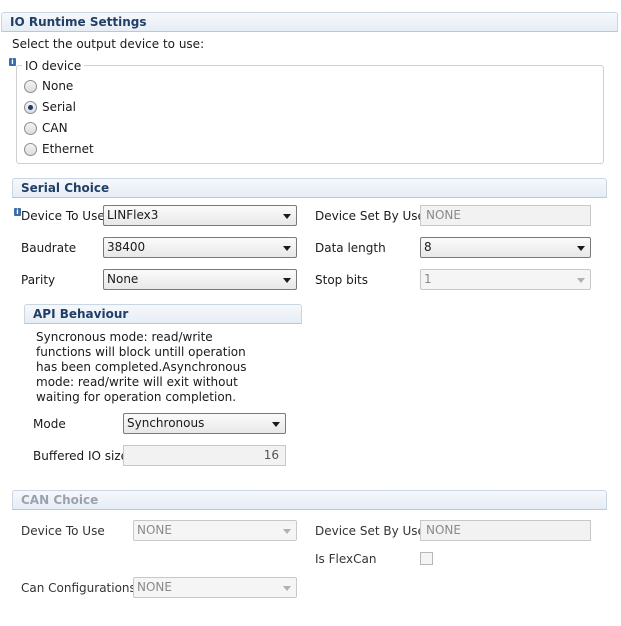 The height and width of the screenshot is (626, 621). What do you see at coordinates (310, 114) in the screenshot?
I see `io-device-group` at bounding box center [310, 114].